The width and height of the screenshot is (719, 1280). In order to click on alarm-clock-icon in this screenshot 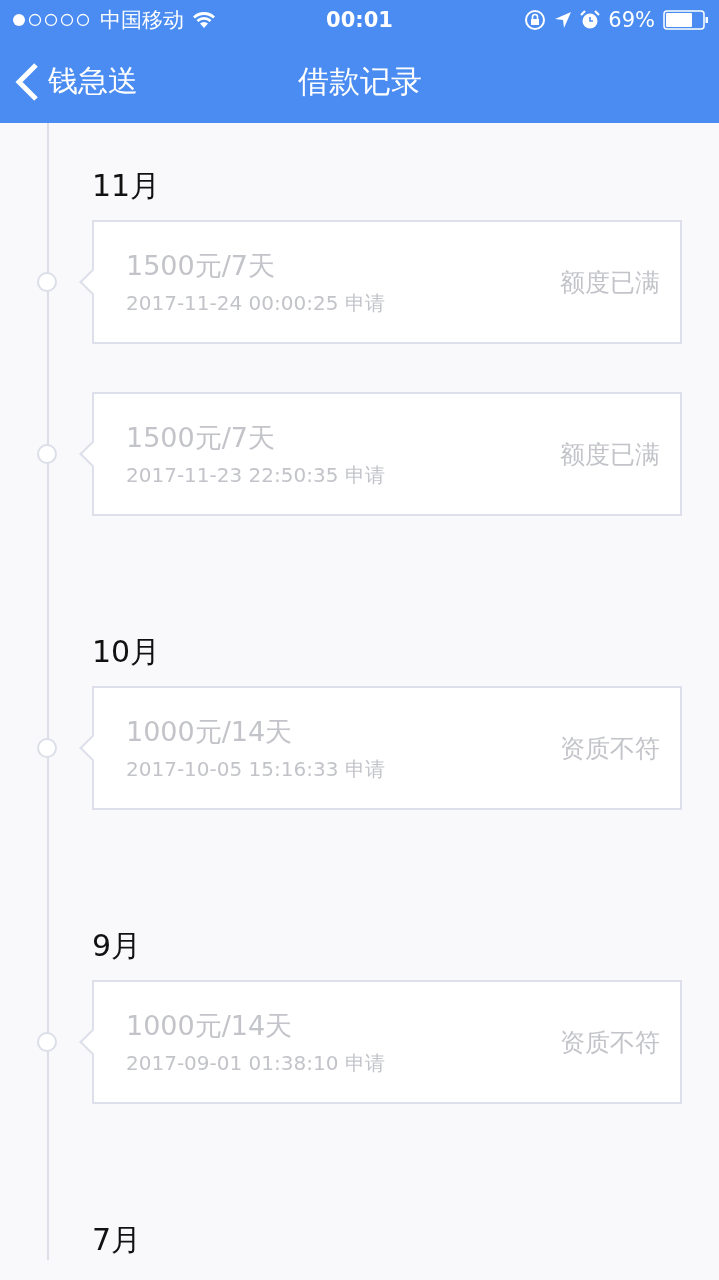, I will do `click(590, 20)`.